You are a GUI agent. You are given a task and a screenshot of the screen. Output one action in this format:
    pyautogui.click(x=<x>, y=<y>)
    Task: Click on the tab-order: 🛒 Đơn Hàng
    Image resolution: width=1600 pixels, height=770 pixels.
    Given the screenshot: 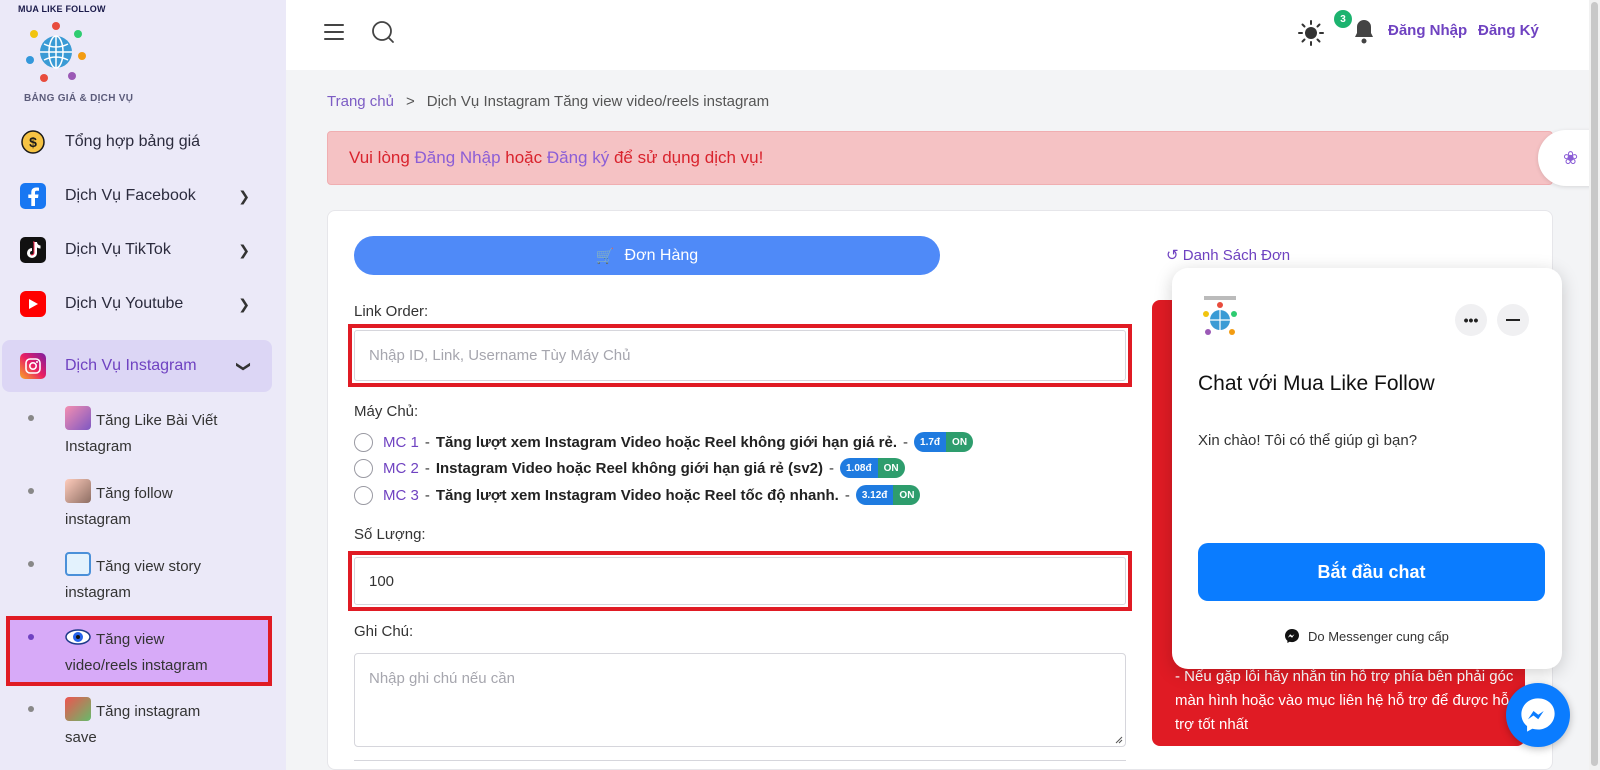 What is the action you would take?
    pyautogui.click(x=647, y=255)
    